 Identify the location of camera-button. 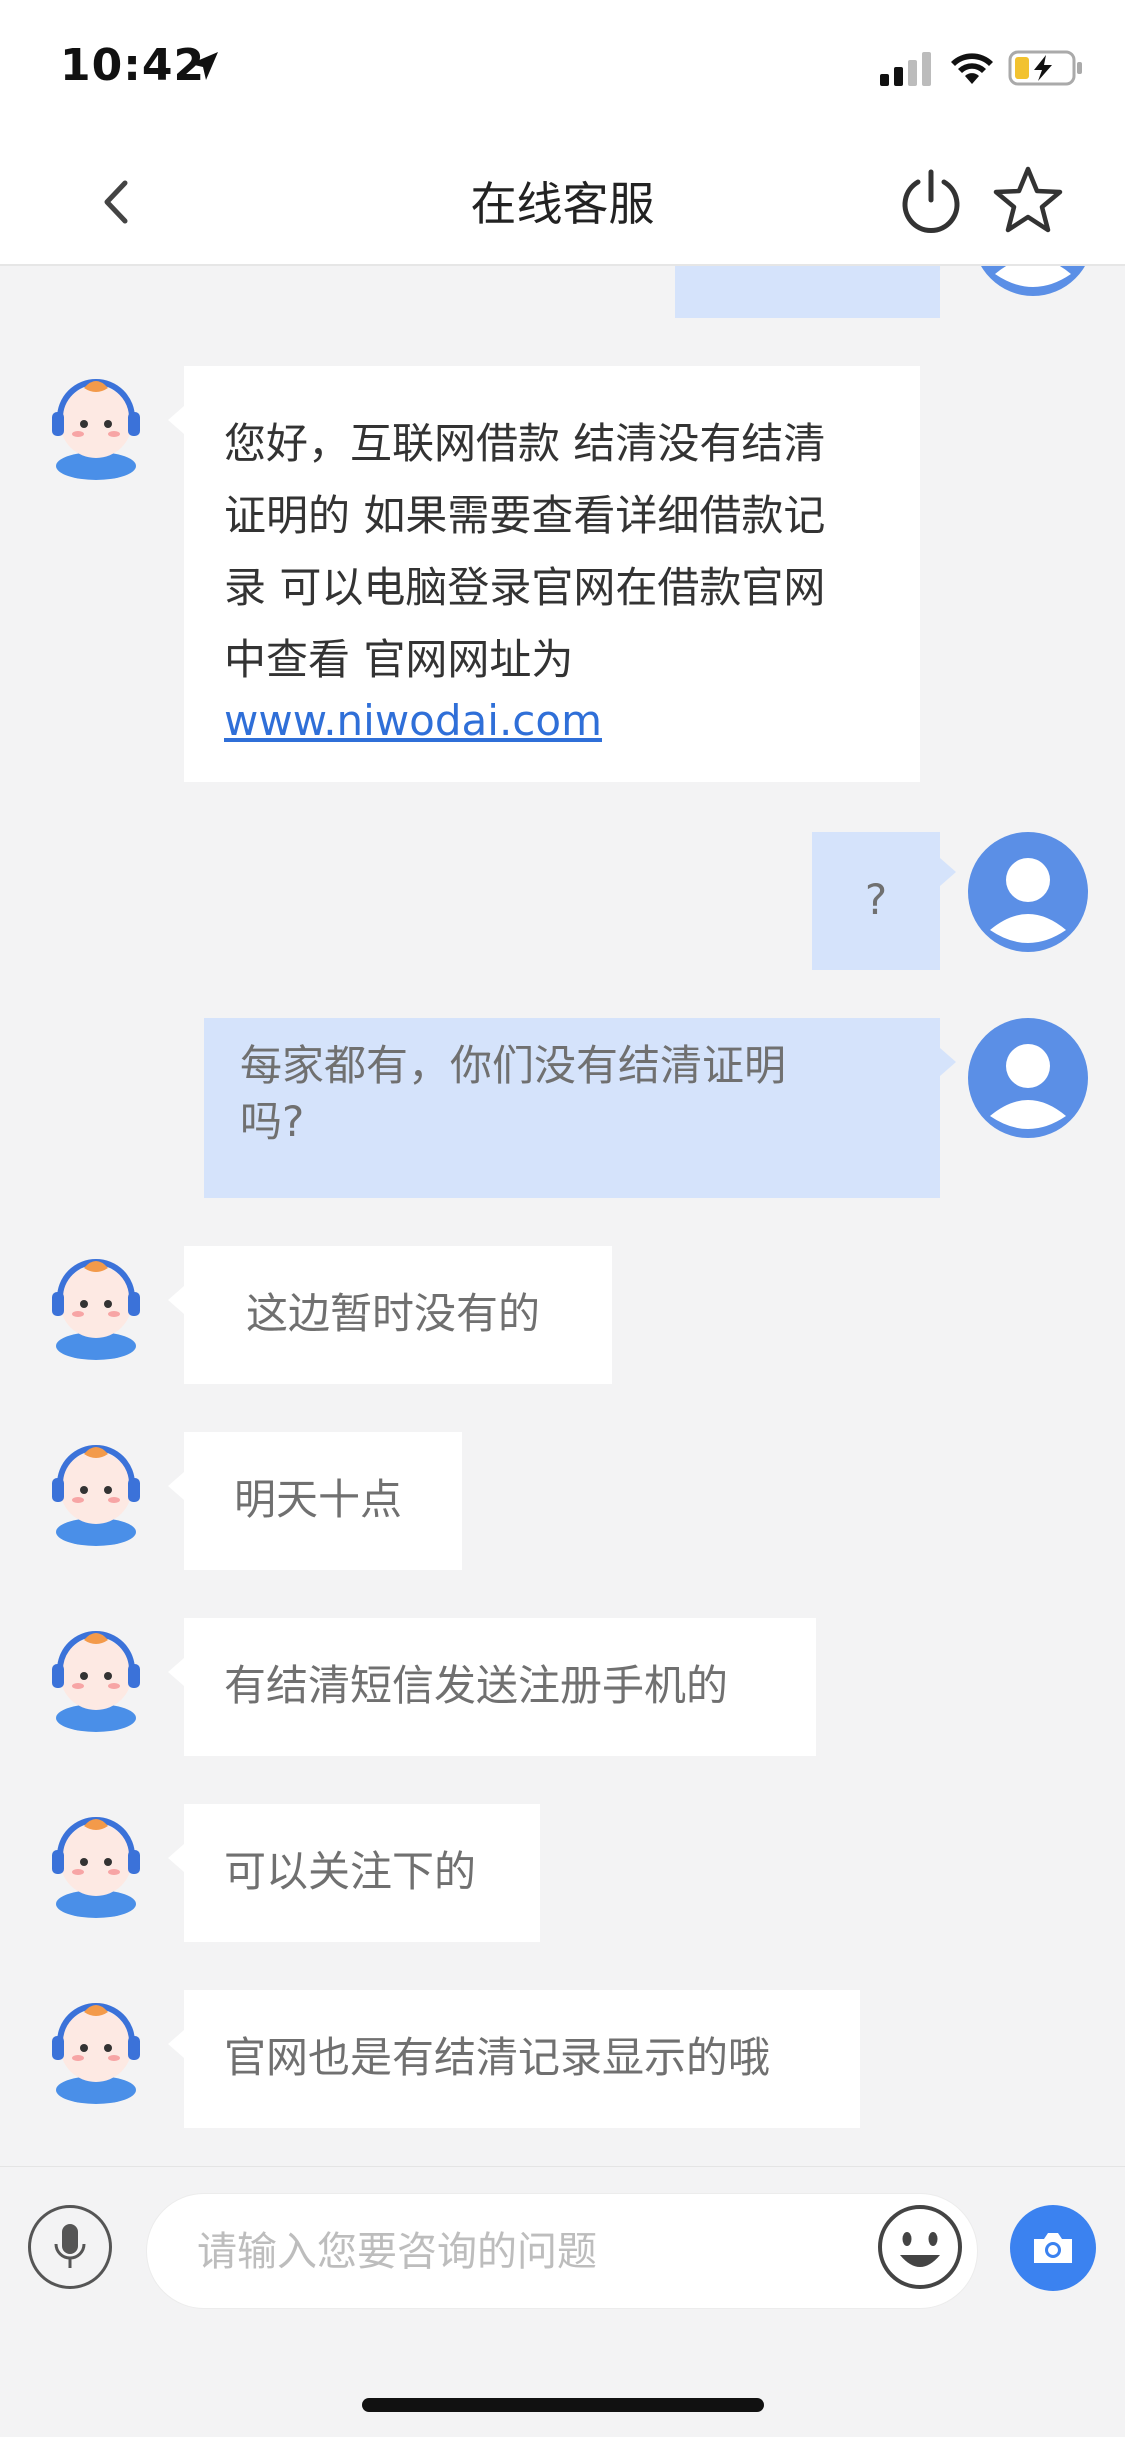
(1053, 2248).